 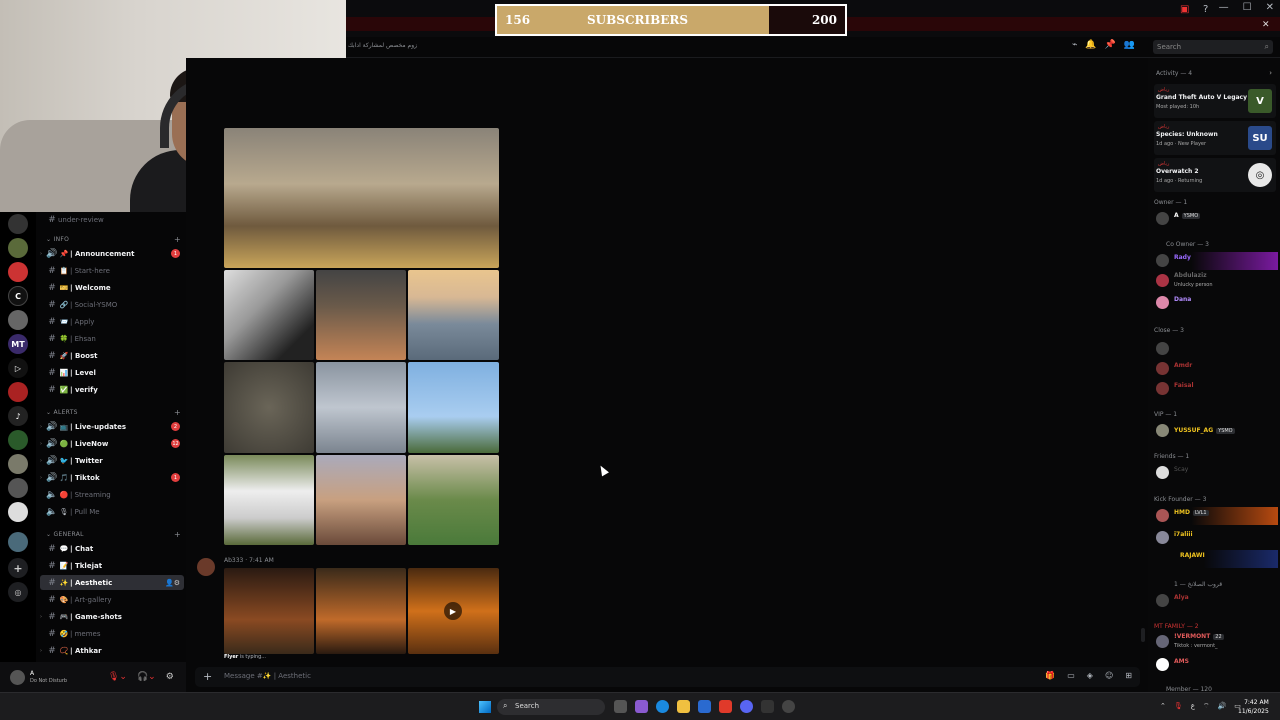 What do you see at coordinates (1050, 675) in the screenshot?
I see `gift-icon: 🎁` at bounding box center [1050, 675].